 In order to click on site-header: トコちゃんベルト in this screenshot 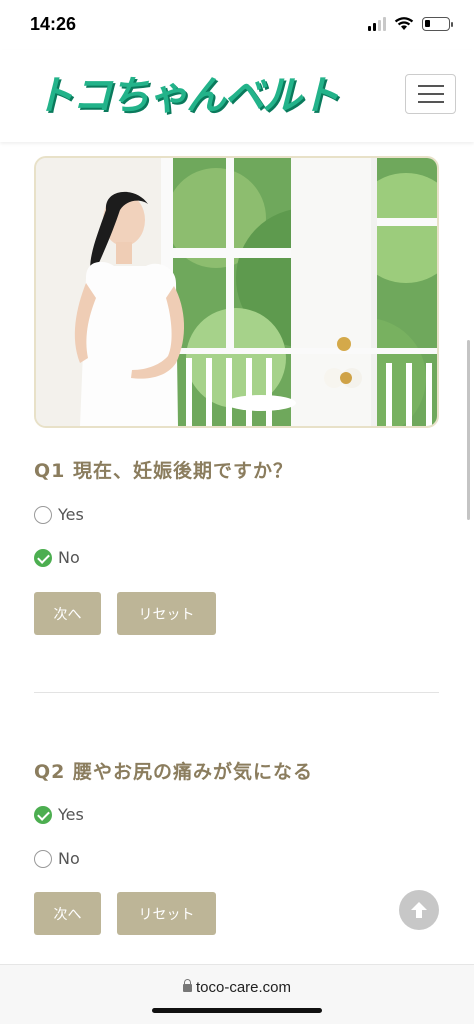, I will do `click(237, 96)`.